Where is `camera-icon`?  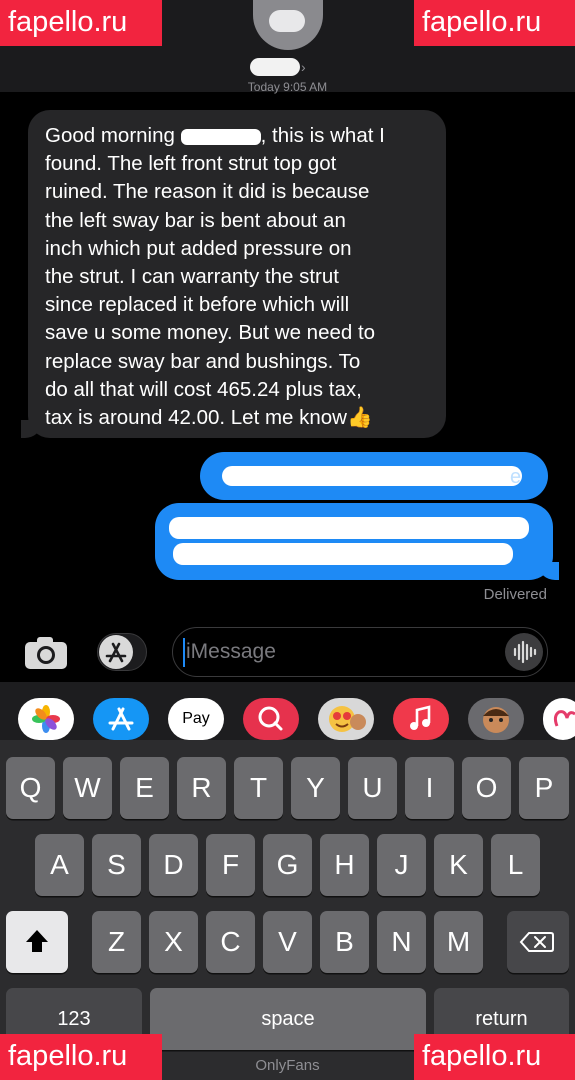
camera-icon is located at coordinates (46, 653).